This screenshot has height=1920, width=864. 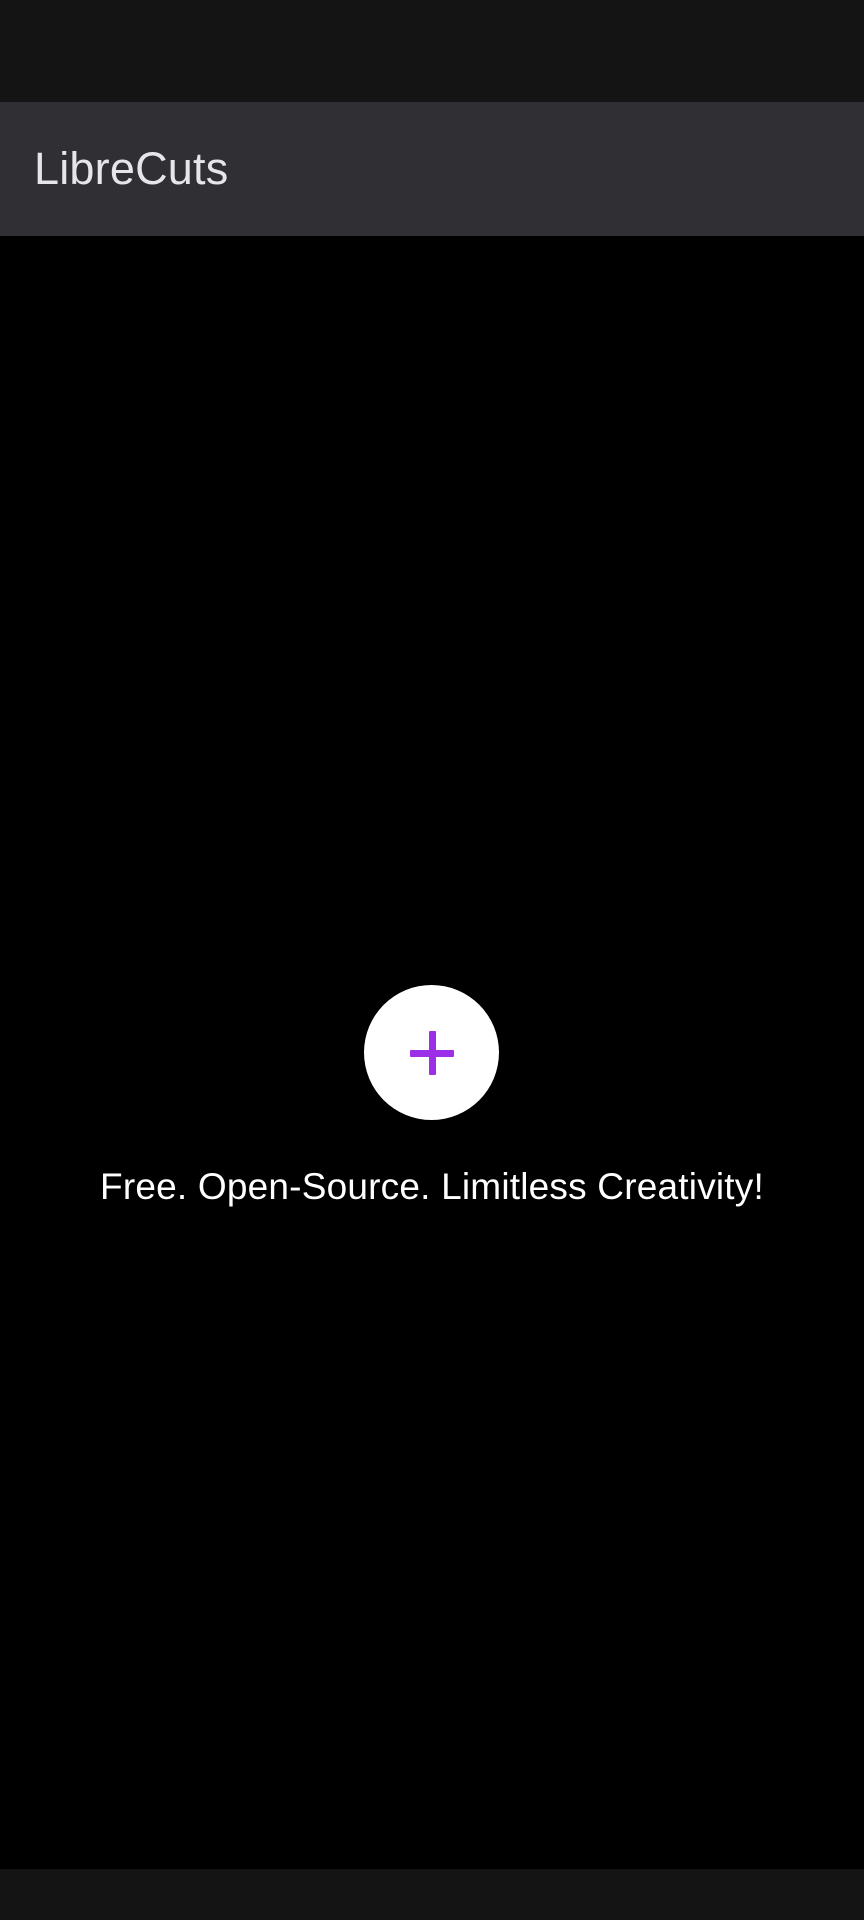 What do you see at coordinates (432, 1894) in the screenshot?
I see `navigation-bar` at bounding box center [432, 1894].